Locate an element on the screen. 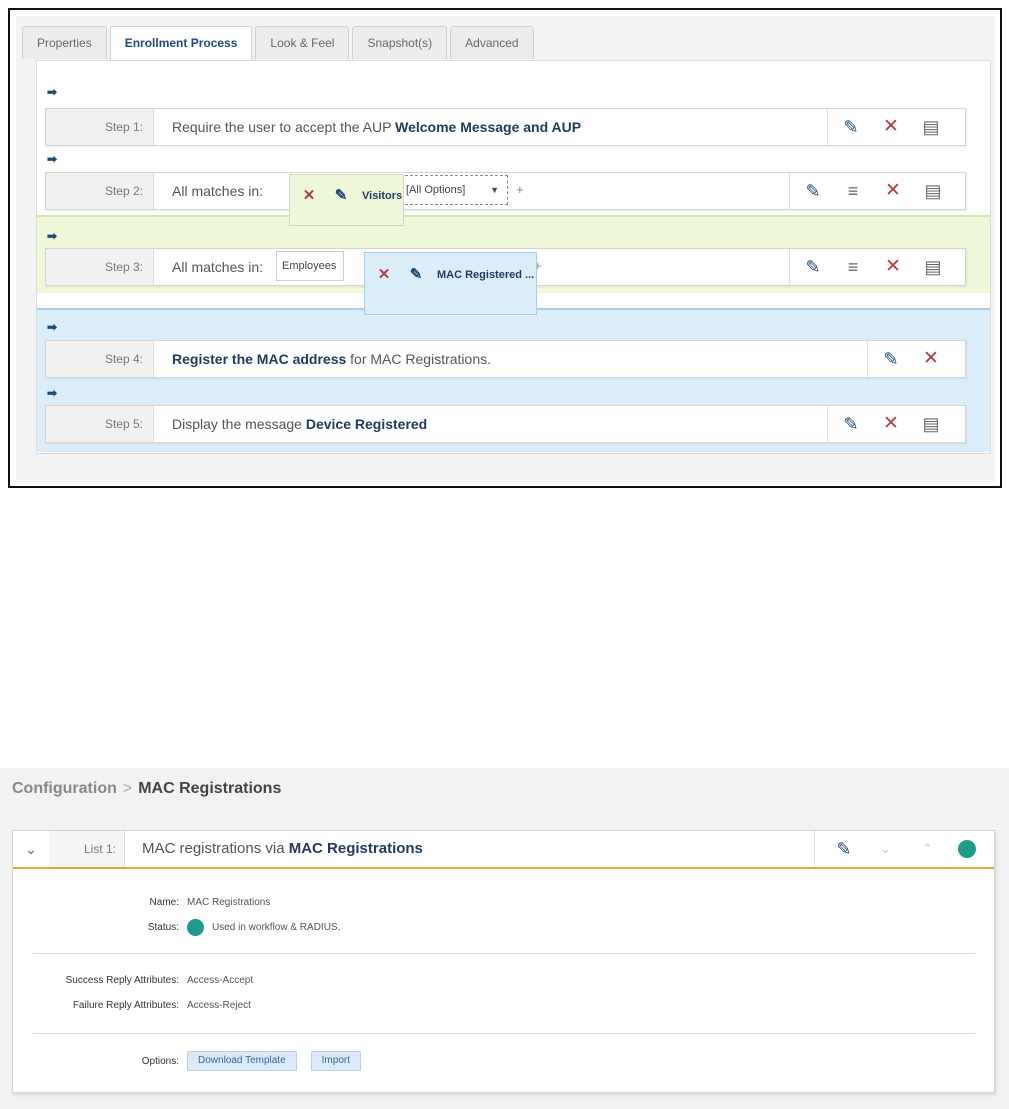 The image size is (1009, 1109). list-actions: ✎ ⌄ ⌃ is located at coordinates (904, 849).